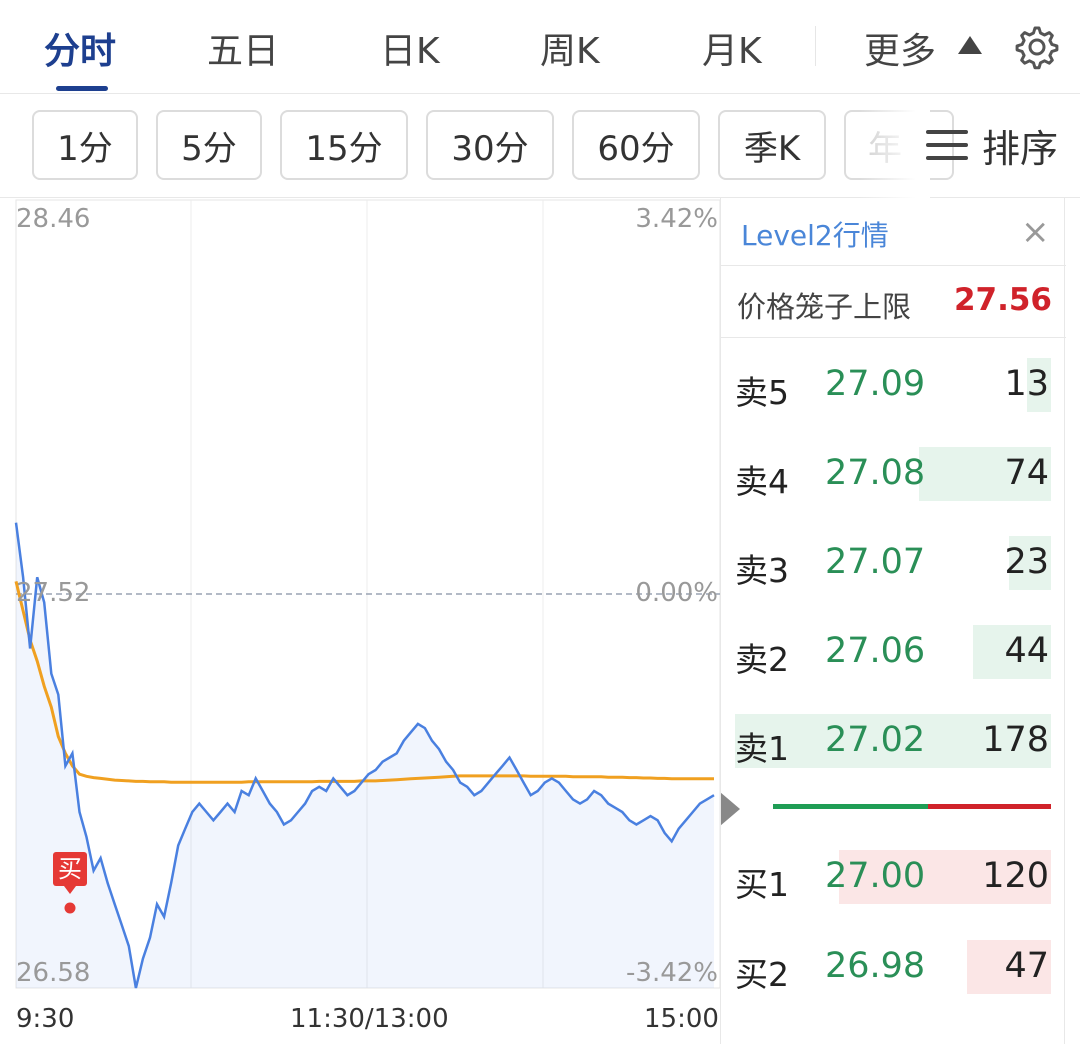 Image resolution: width=1080 pixels, height=1044 pixels. Describe the element at coordinates (1026, 966) in the screenshot. I see `bid-volume: 47` at that location.